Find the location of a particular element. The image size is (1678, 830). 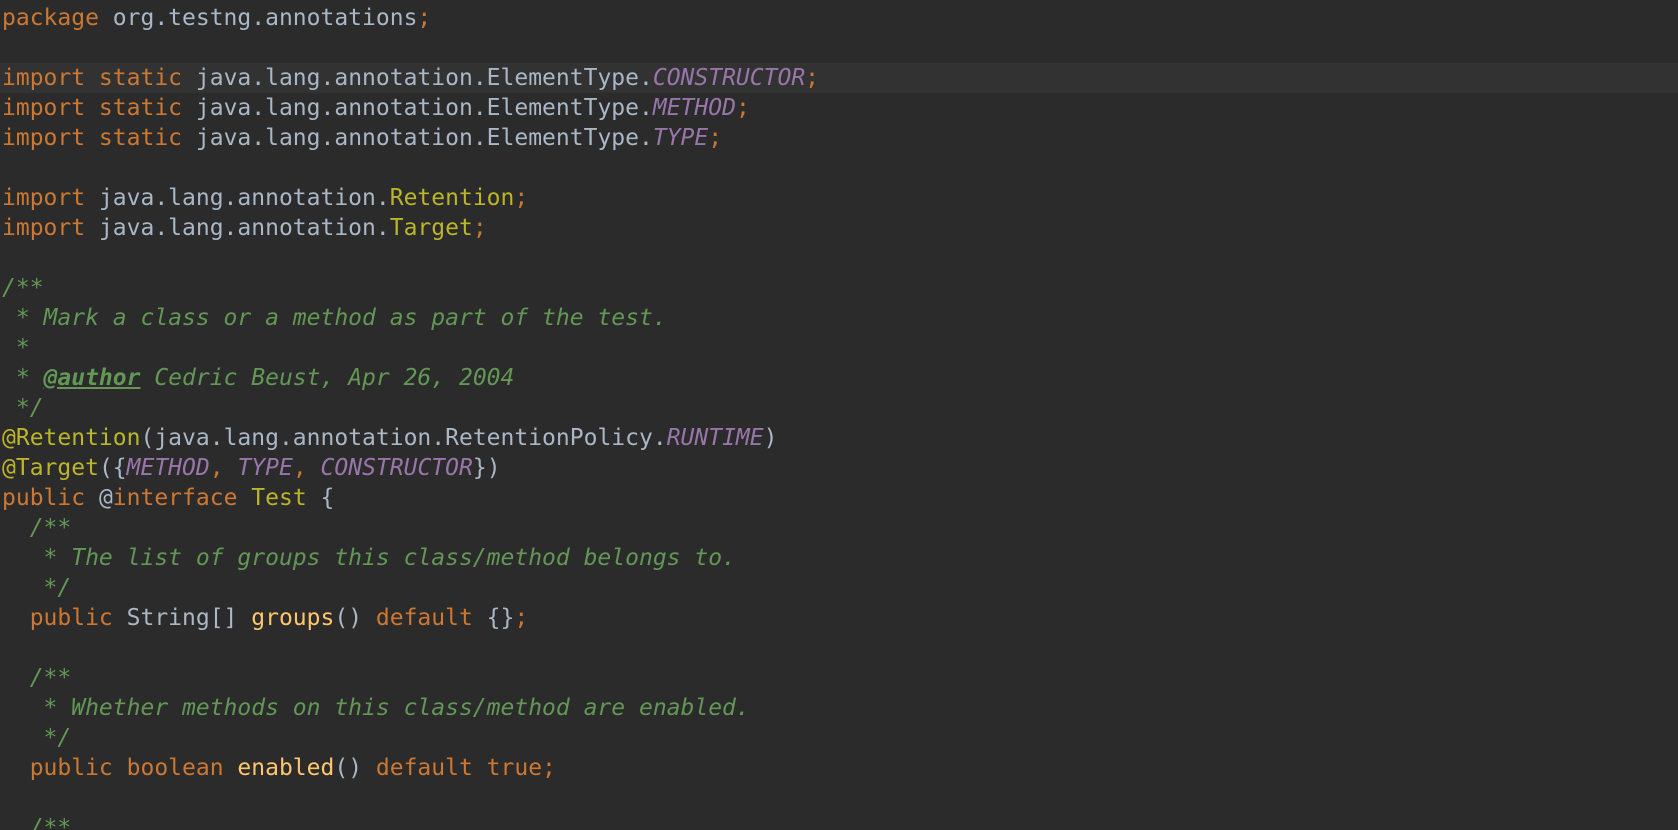

code-line: public String[] groups() default {}; is located at coordinates (839, 618).